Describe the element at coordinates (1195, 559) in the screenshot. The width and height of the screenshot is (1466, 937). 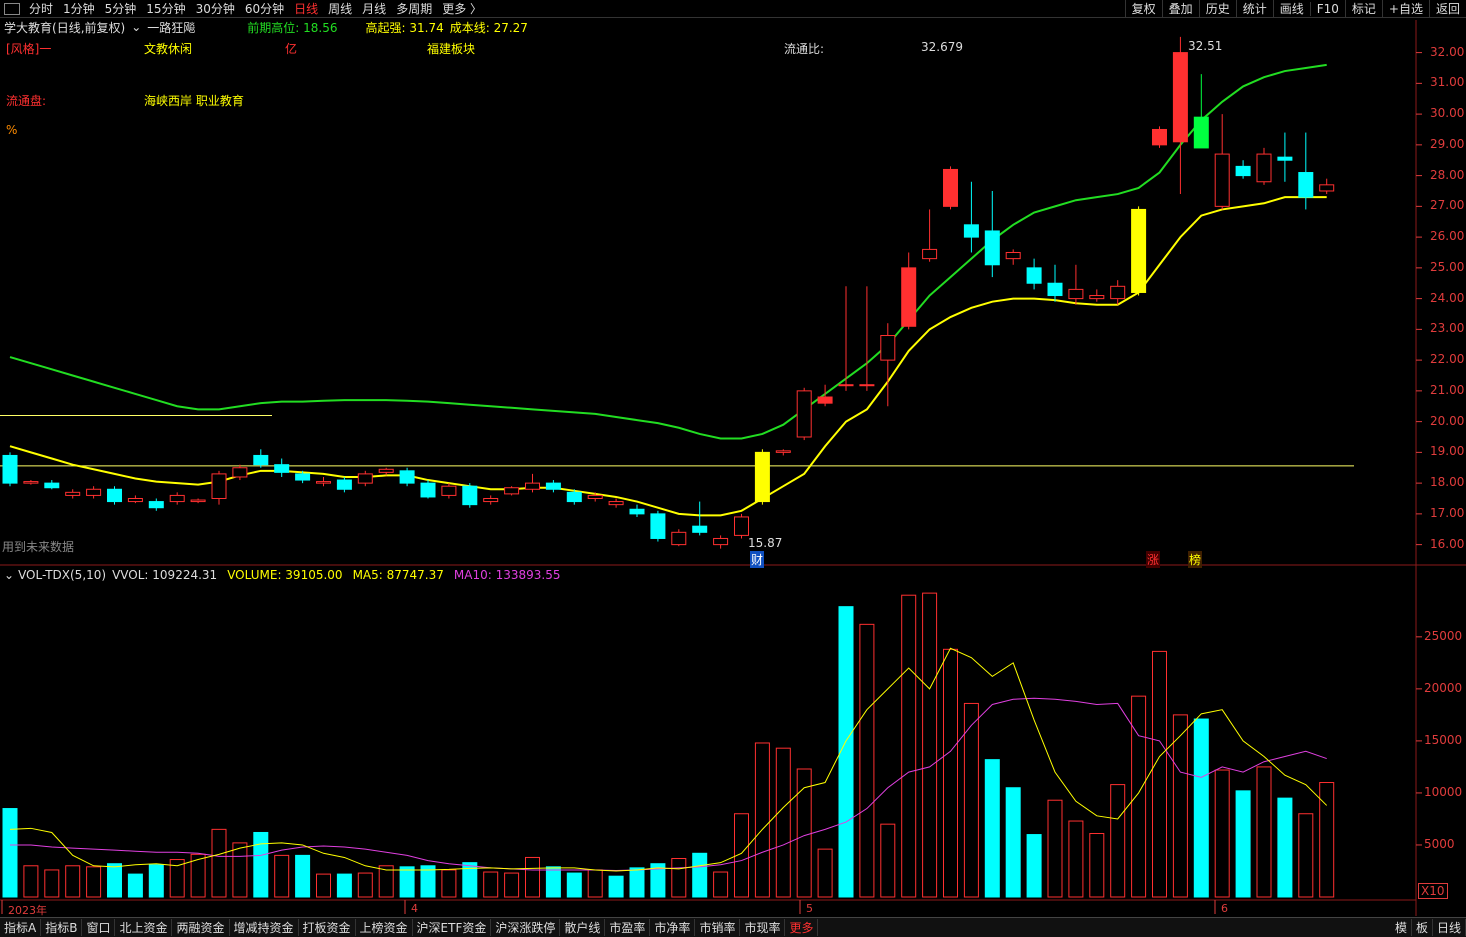
I see `bang-marker: 榜` at that location.